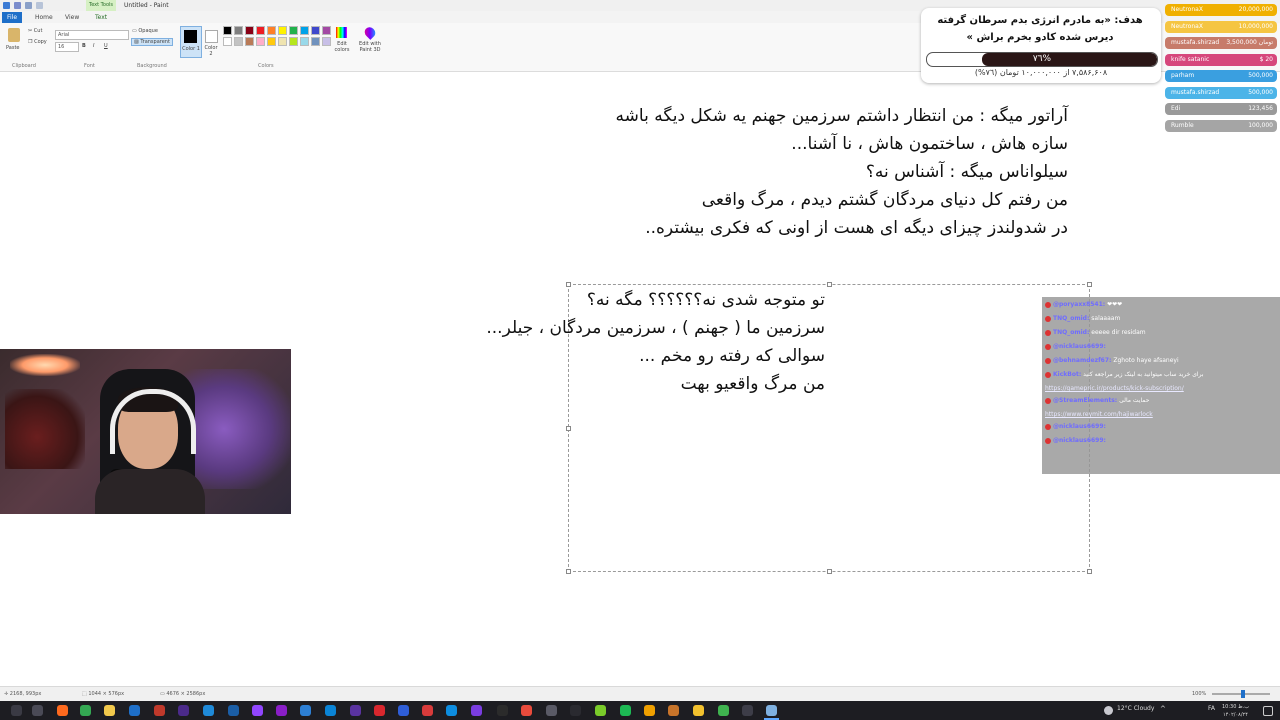  Describe the element at coordinates (85, 710) in the screenshot. I see `chrome-icon` at that location.